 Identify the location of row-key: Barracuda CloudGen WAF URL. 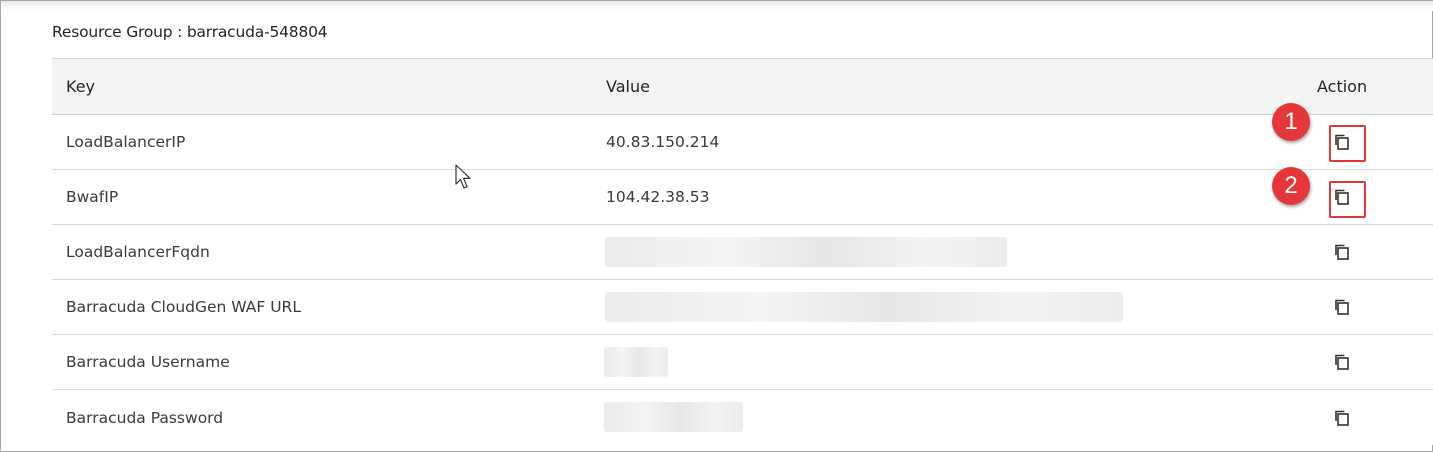
(183, 307).